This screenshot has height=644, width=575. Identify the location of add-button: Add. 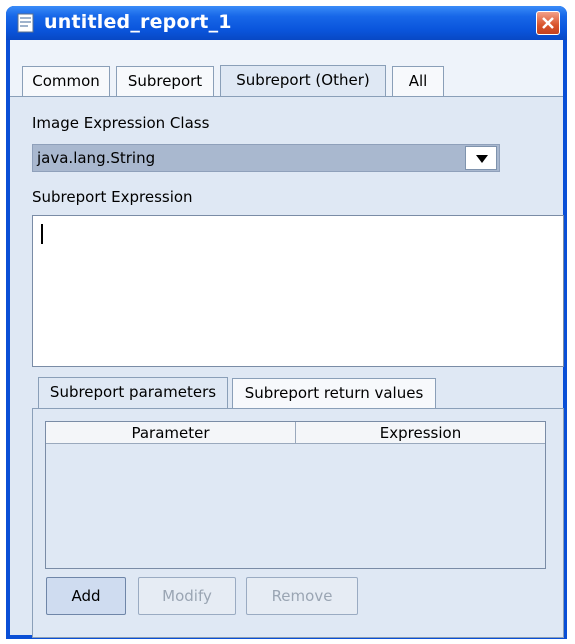
(86, 596).